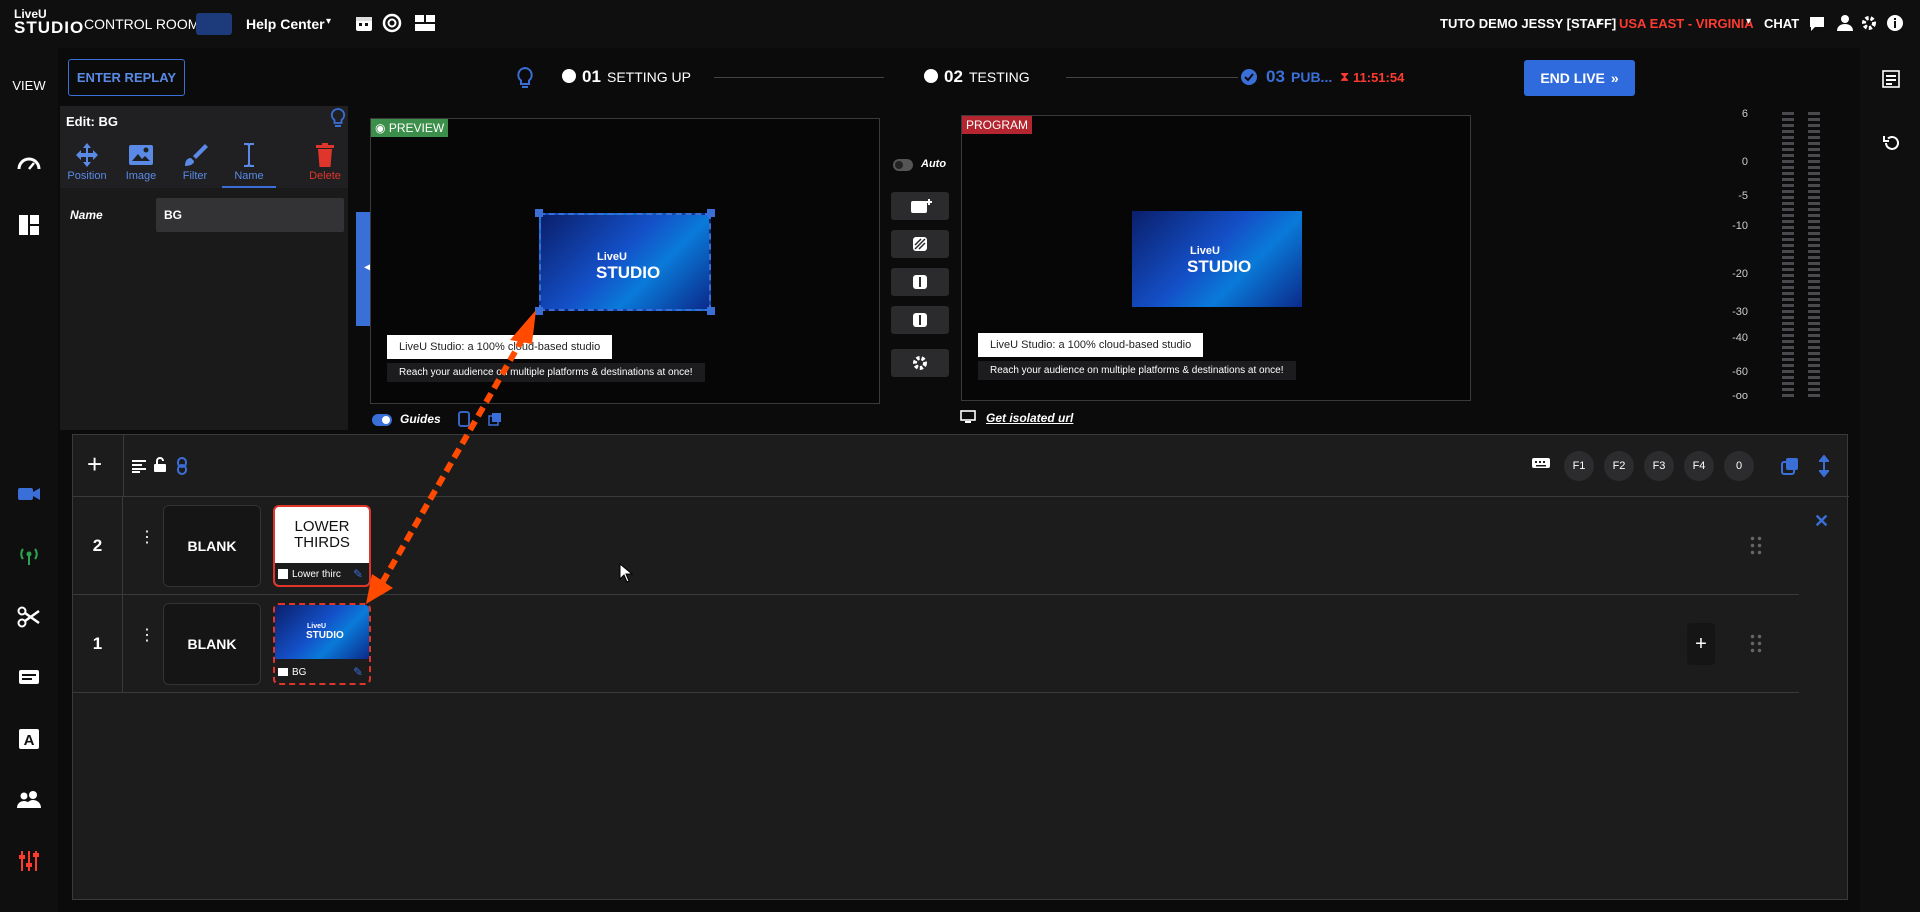 The height and width of the screenshot is (912, 1920). Describe the element at coordinates (29, 225) in the screenshot. I see `layout-grid-icon` at that location.